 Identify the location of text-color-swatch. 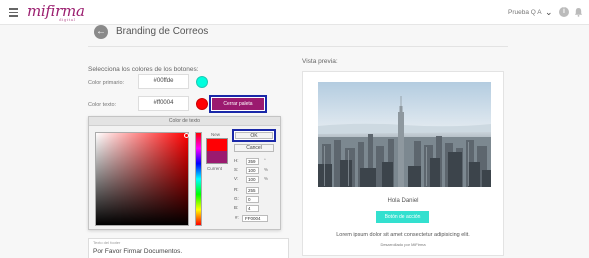
(202, 104).